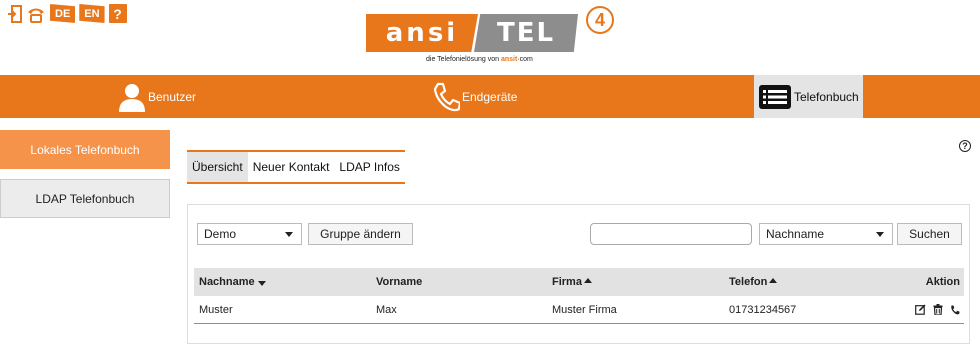 The width and height of the screenshot is (980, 359). I want to click on cell-firma: Muster Firma, so click(584, 309).